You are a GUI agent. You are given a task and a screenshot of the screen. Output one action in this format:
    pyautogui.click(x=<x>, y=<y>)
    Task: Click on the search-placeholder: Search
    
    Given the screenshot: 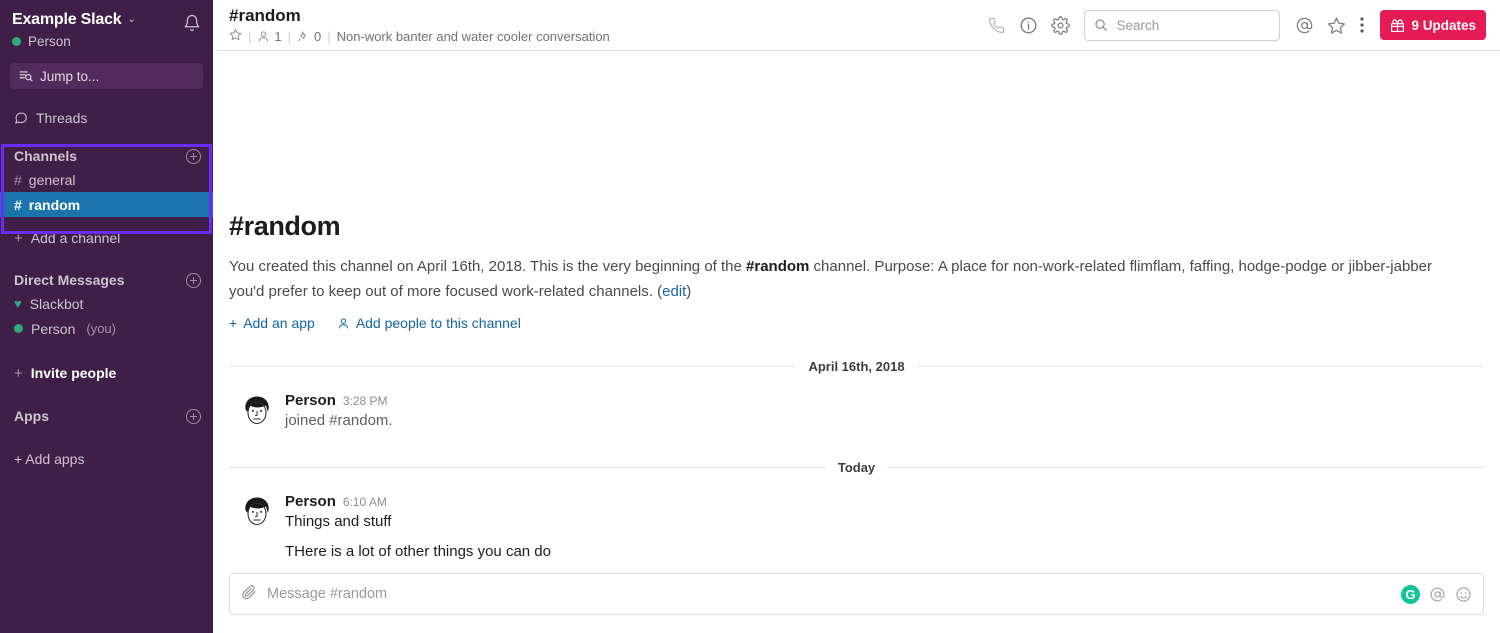 What is the action you would take?
    pyautogui.click(x=1138, y=25)
    